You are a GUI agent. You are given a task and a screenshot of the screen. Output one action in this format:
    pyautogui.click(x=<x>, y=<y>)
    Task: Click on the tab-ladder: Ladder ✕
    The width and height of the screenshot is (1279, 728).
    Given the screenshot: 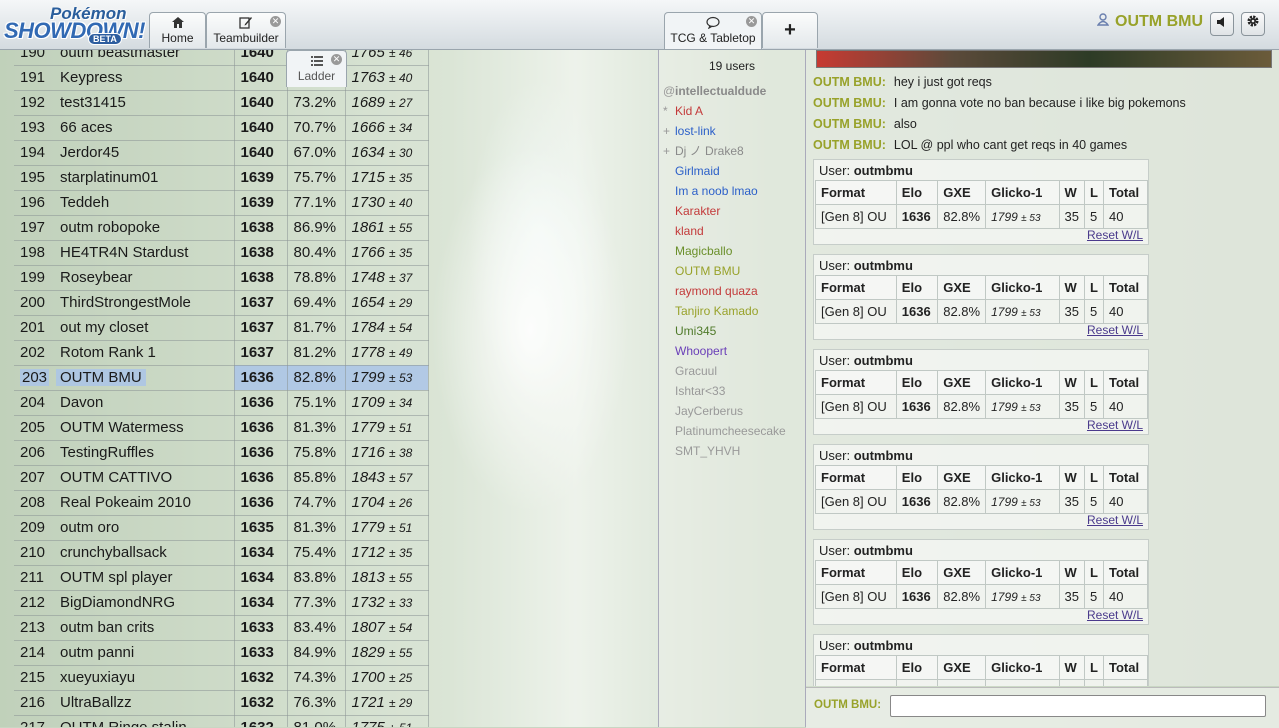 What is the action you would take?
    pyautogui.click(x=316, y=68)
    